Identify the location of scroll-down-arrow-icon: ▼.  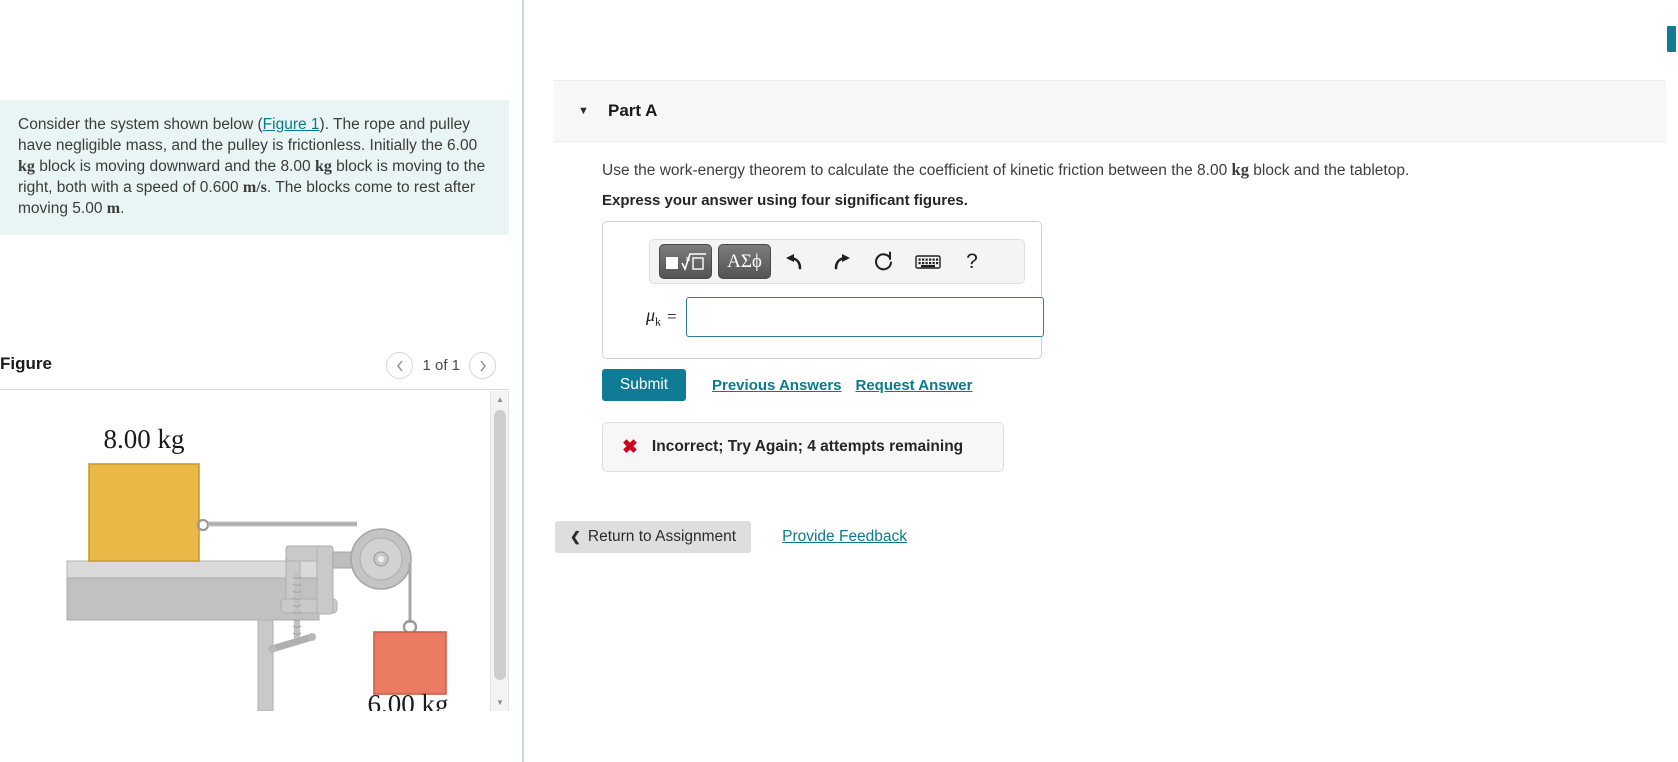
(499, 702).